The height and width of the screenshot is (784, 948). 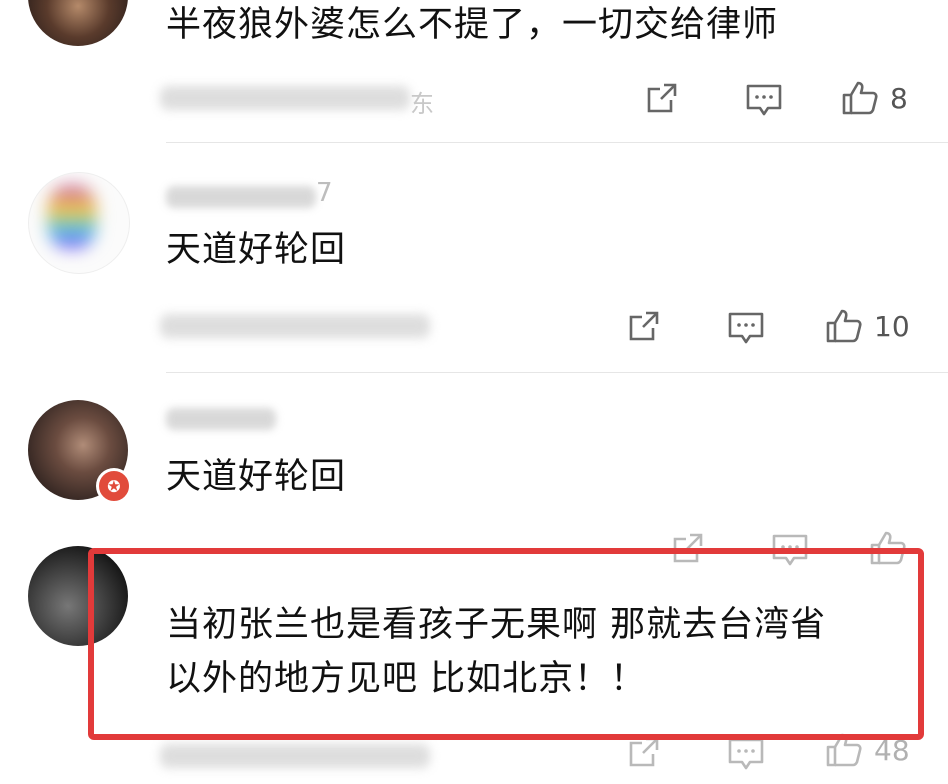 What do you see at coordinates (472, 25) in the screenshot?
I see `comment-text: 半夜狼外婆怎么不提了，一切交给律师` at bounding box center [472, 25].